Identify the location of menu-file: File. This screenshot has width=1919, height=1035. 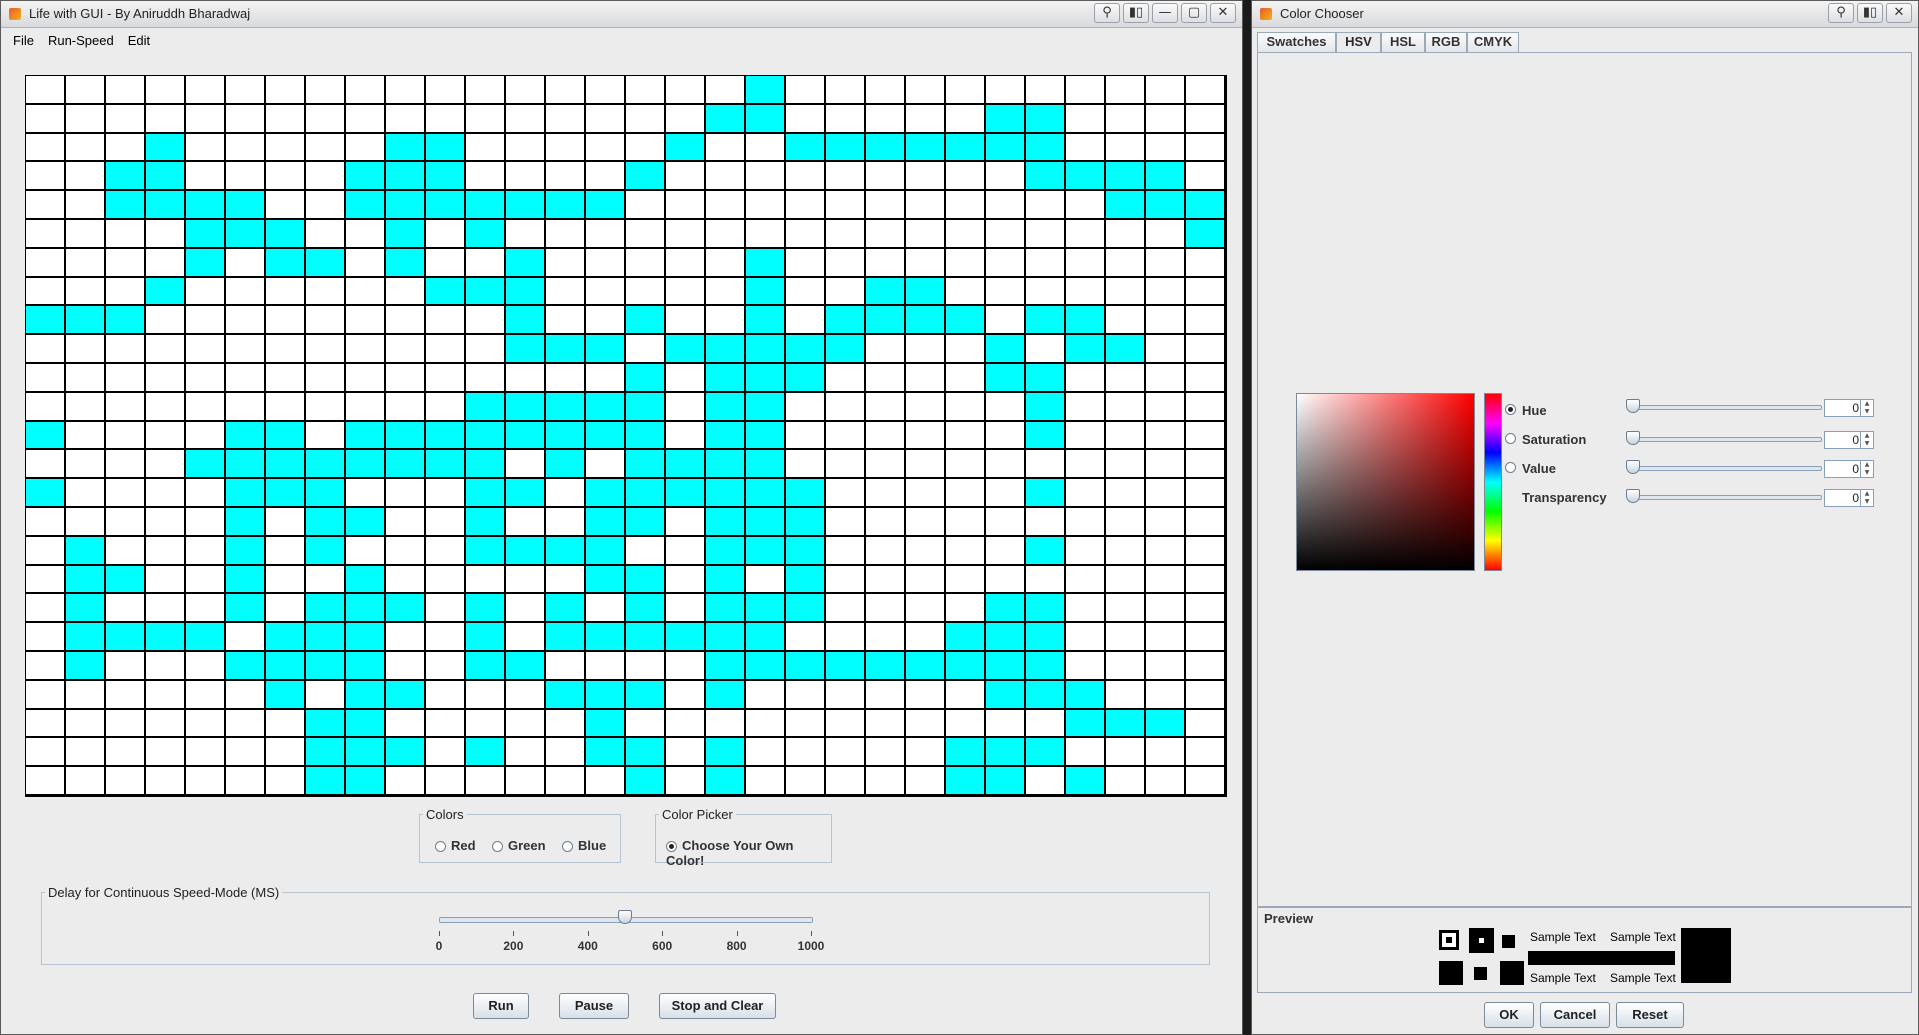
(21, 41).